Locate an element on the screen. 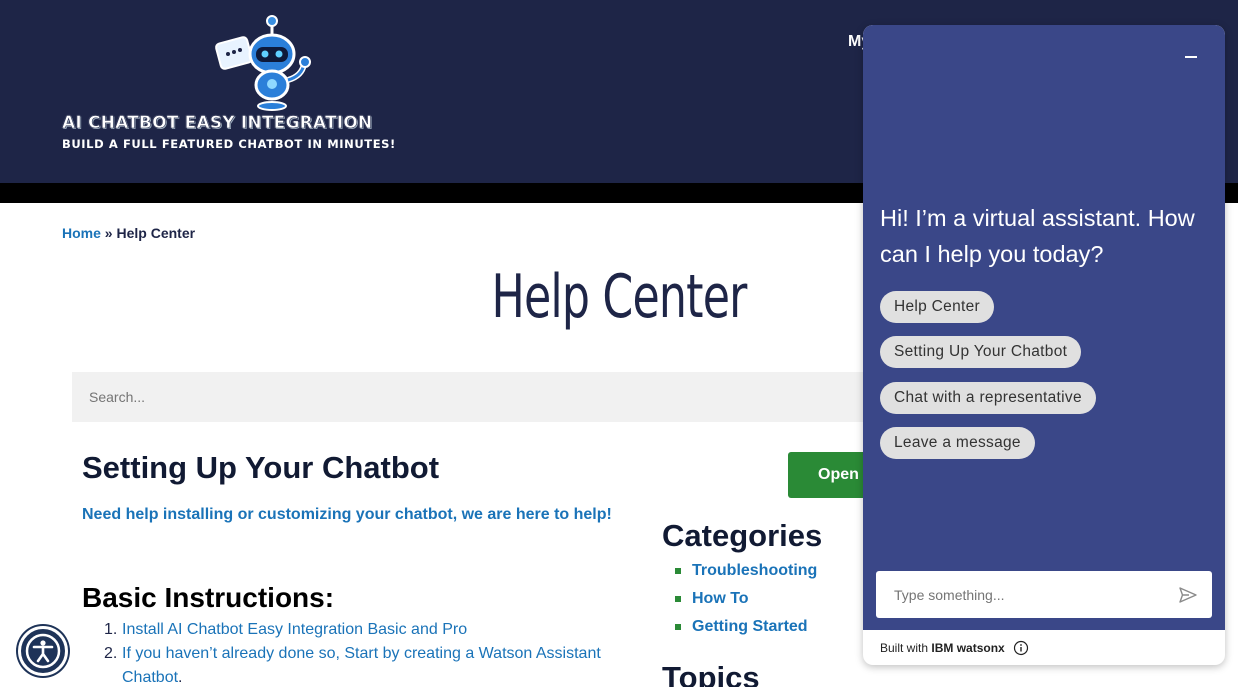  chat-option-representative: Chat with a representative is located at coordinates (988, 398).